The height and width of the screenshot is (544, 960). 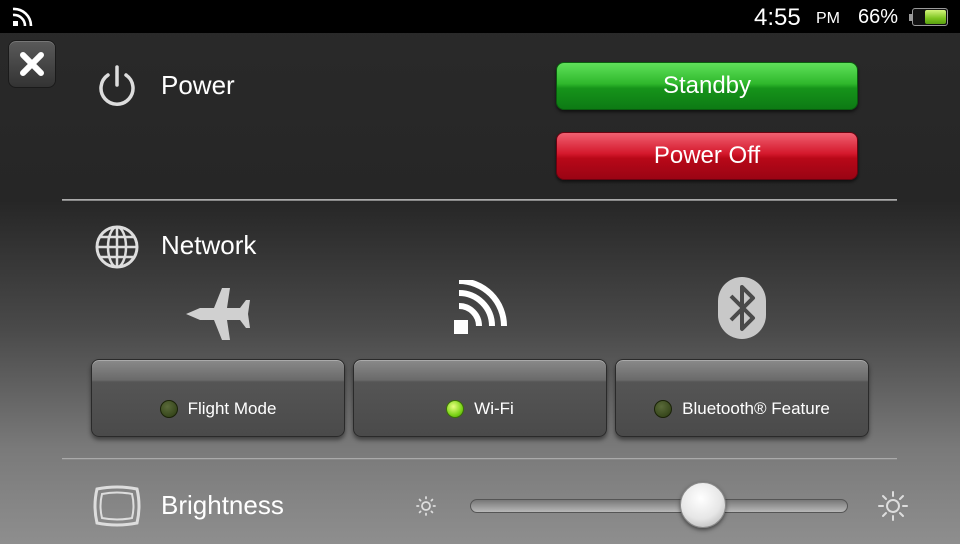 What do you see at coordinates (828, 18) in the screenshot?
I see `clock-ampm: PM` at bounding box center [828, 18].